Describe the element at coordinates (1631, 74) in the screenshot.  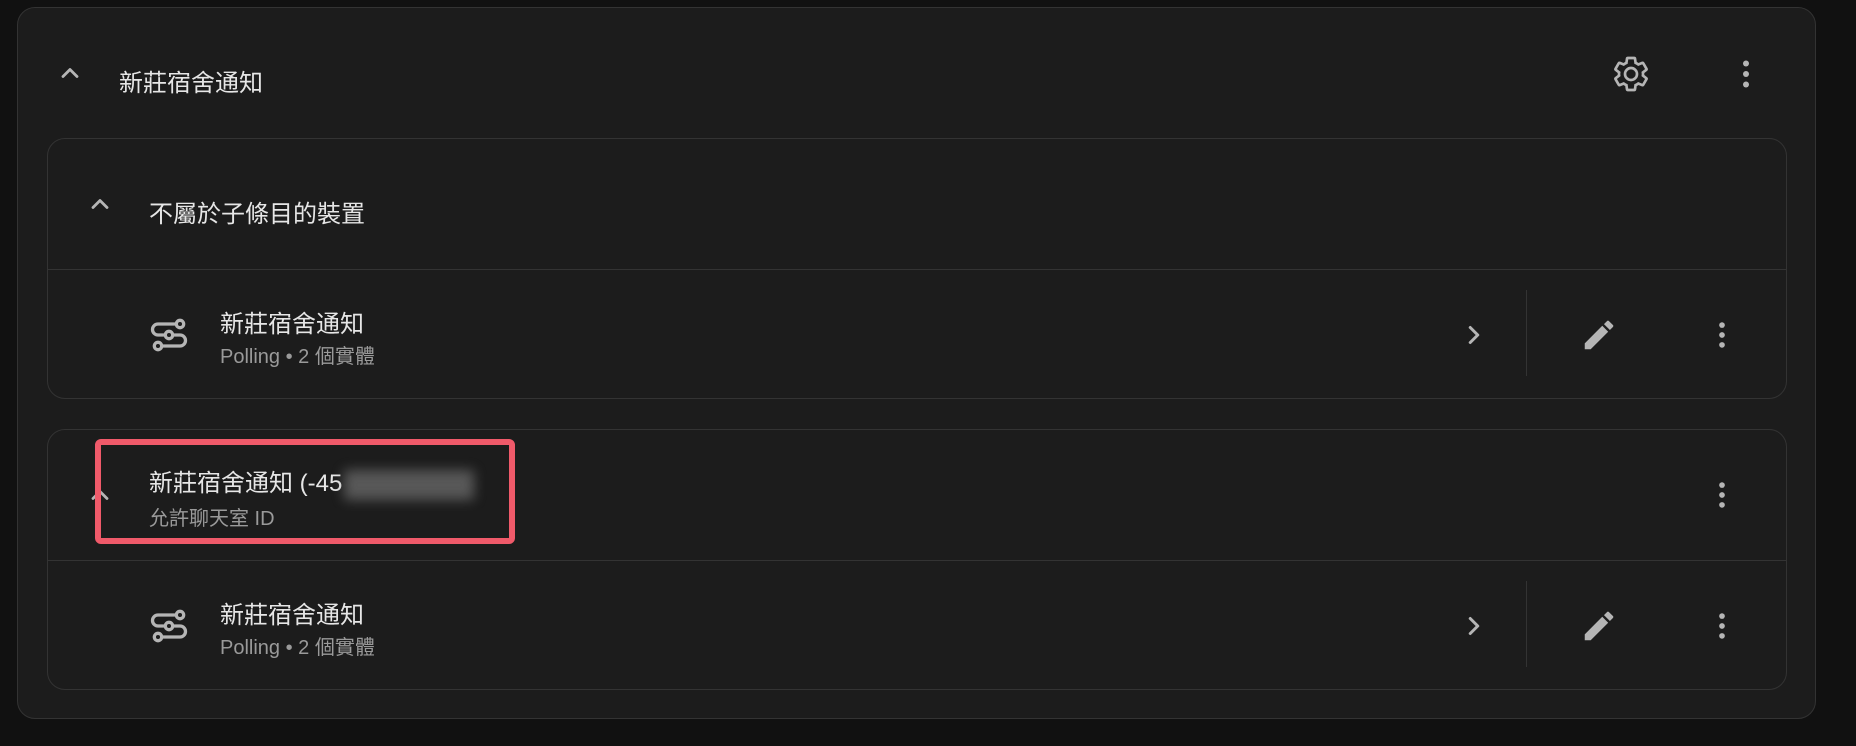
I see `gear-icon` at that location.